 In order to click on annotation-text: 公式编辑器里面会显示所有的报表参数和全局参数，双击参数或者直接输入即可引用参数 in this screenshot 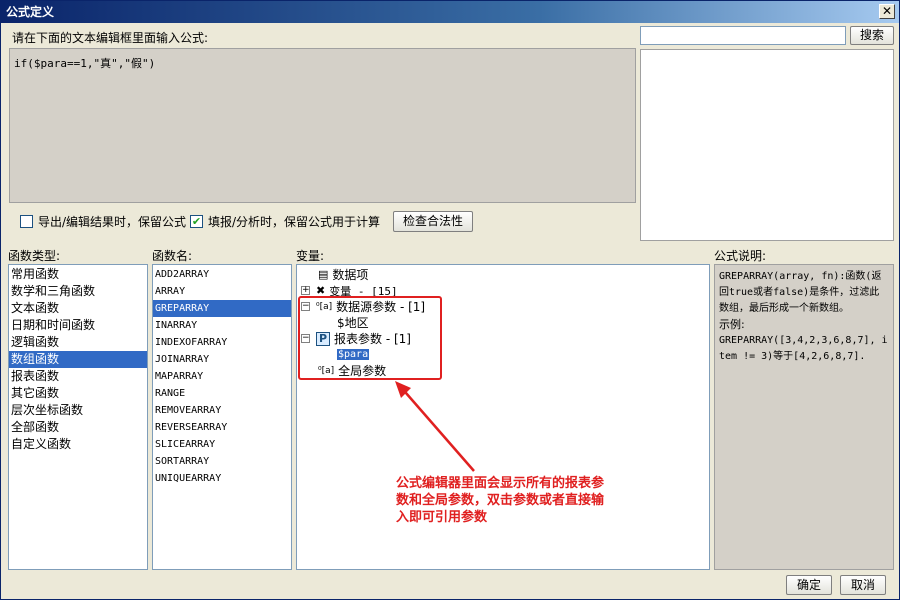, I will do `click(500, 500)`.